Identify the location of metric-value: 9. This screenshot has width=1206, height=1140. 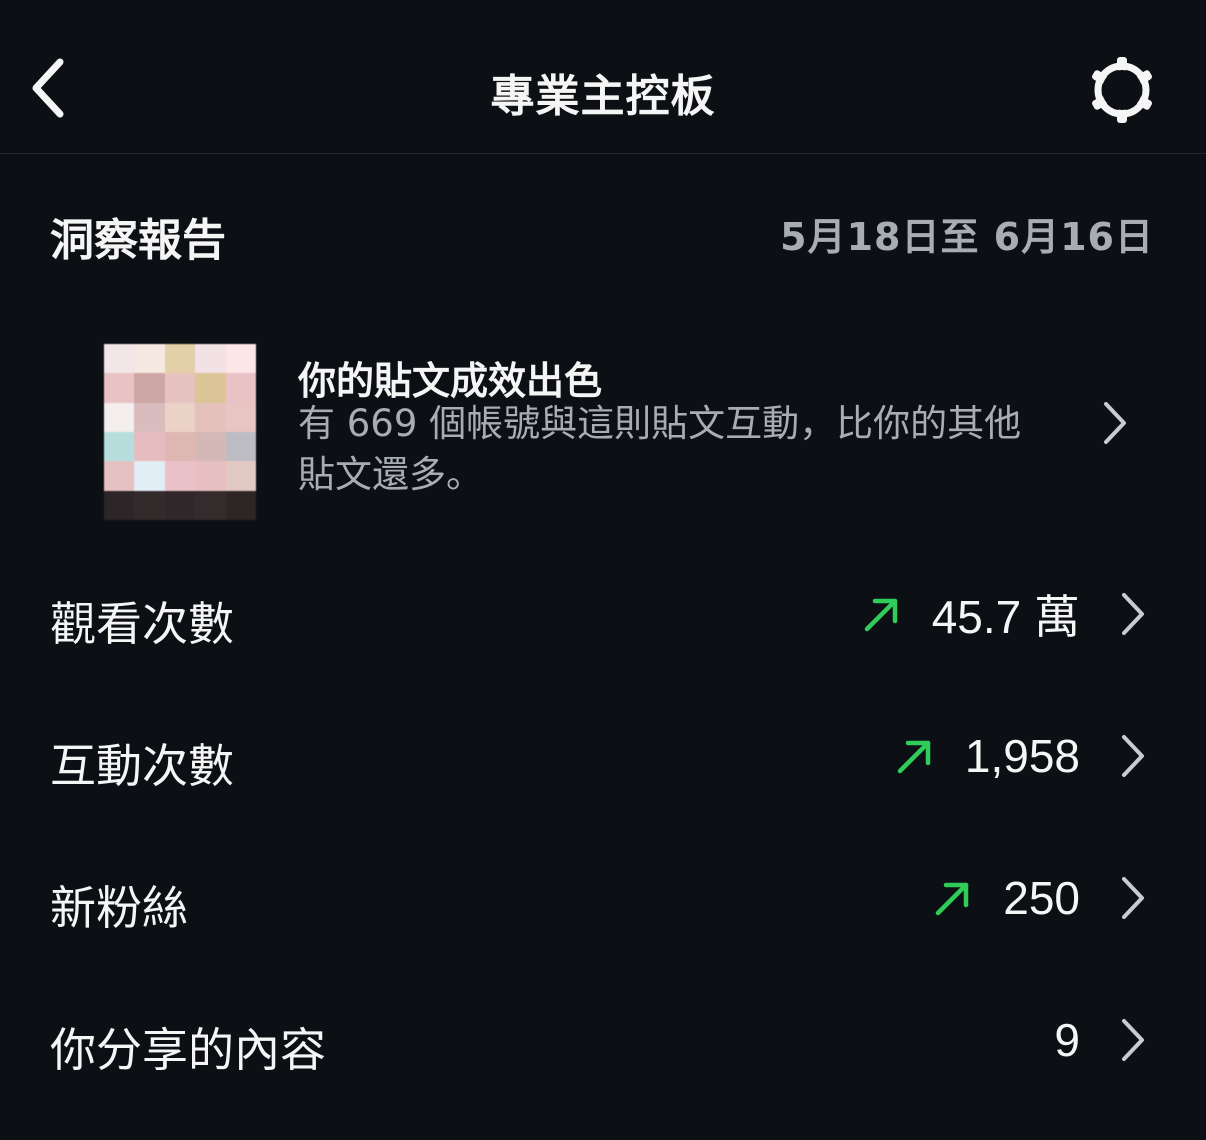
(1067, 1040).